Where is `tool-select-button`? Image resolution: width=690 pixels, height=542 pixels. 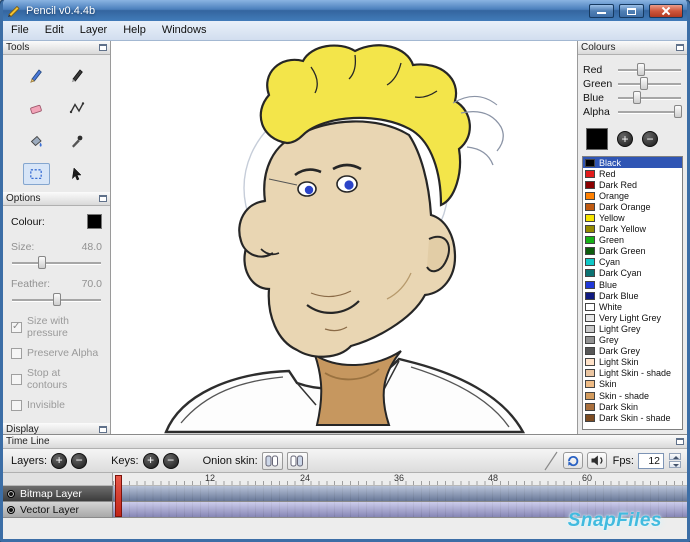
tool-select-button is located at coordinates (36, 174).